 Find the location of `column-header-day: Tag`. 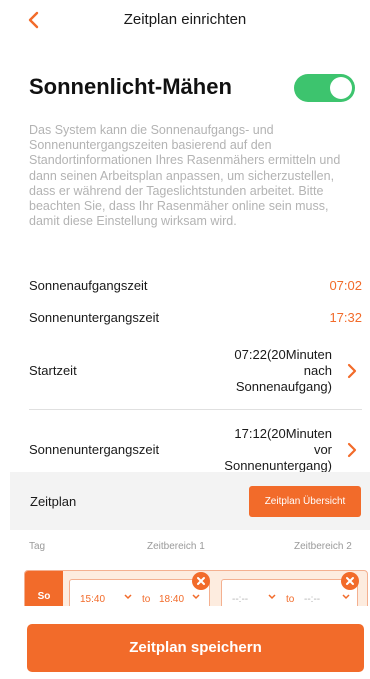

column-header-day: Tag is located at coordinates (37, 546).